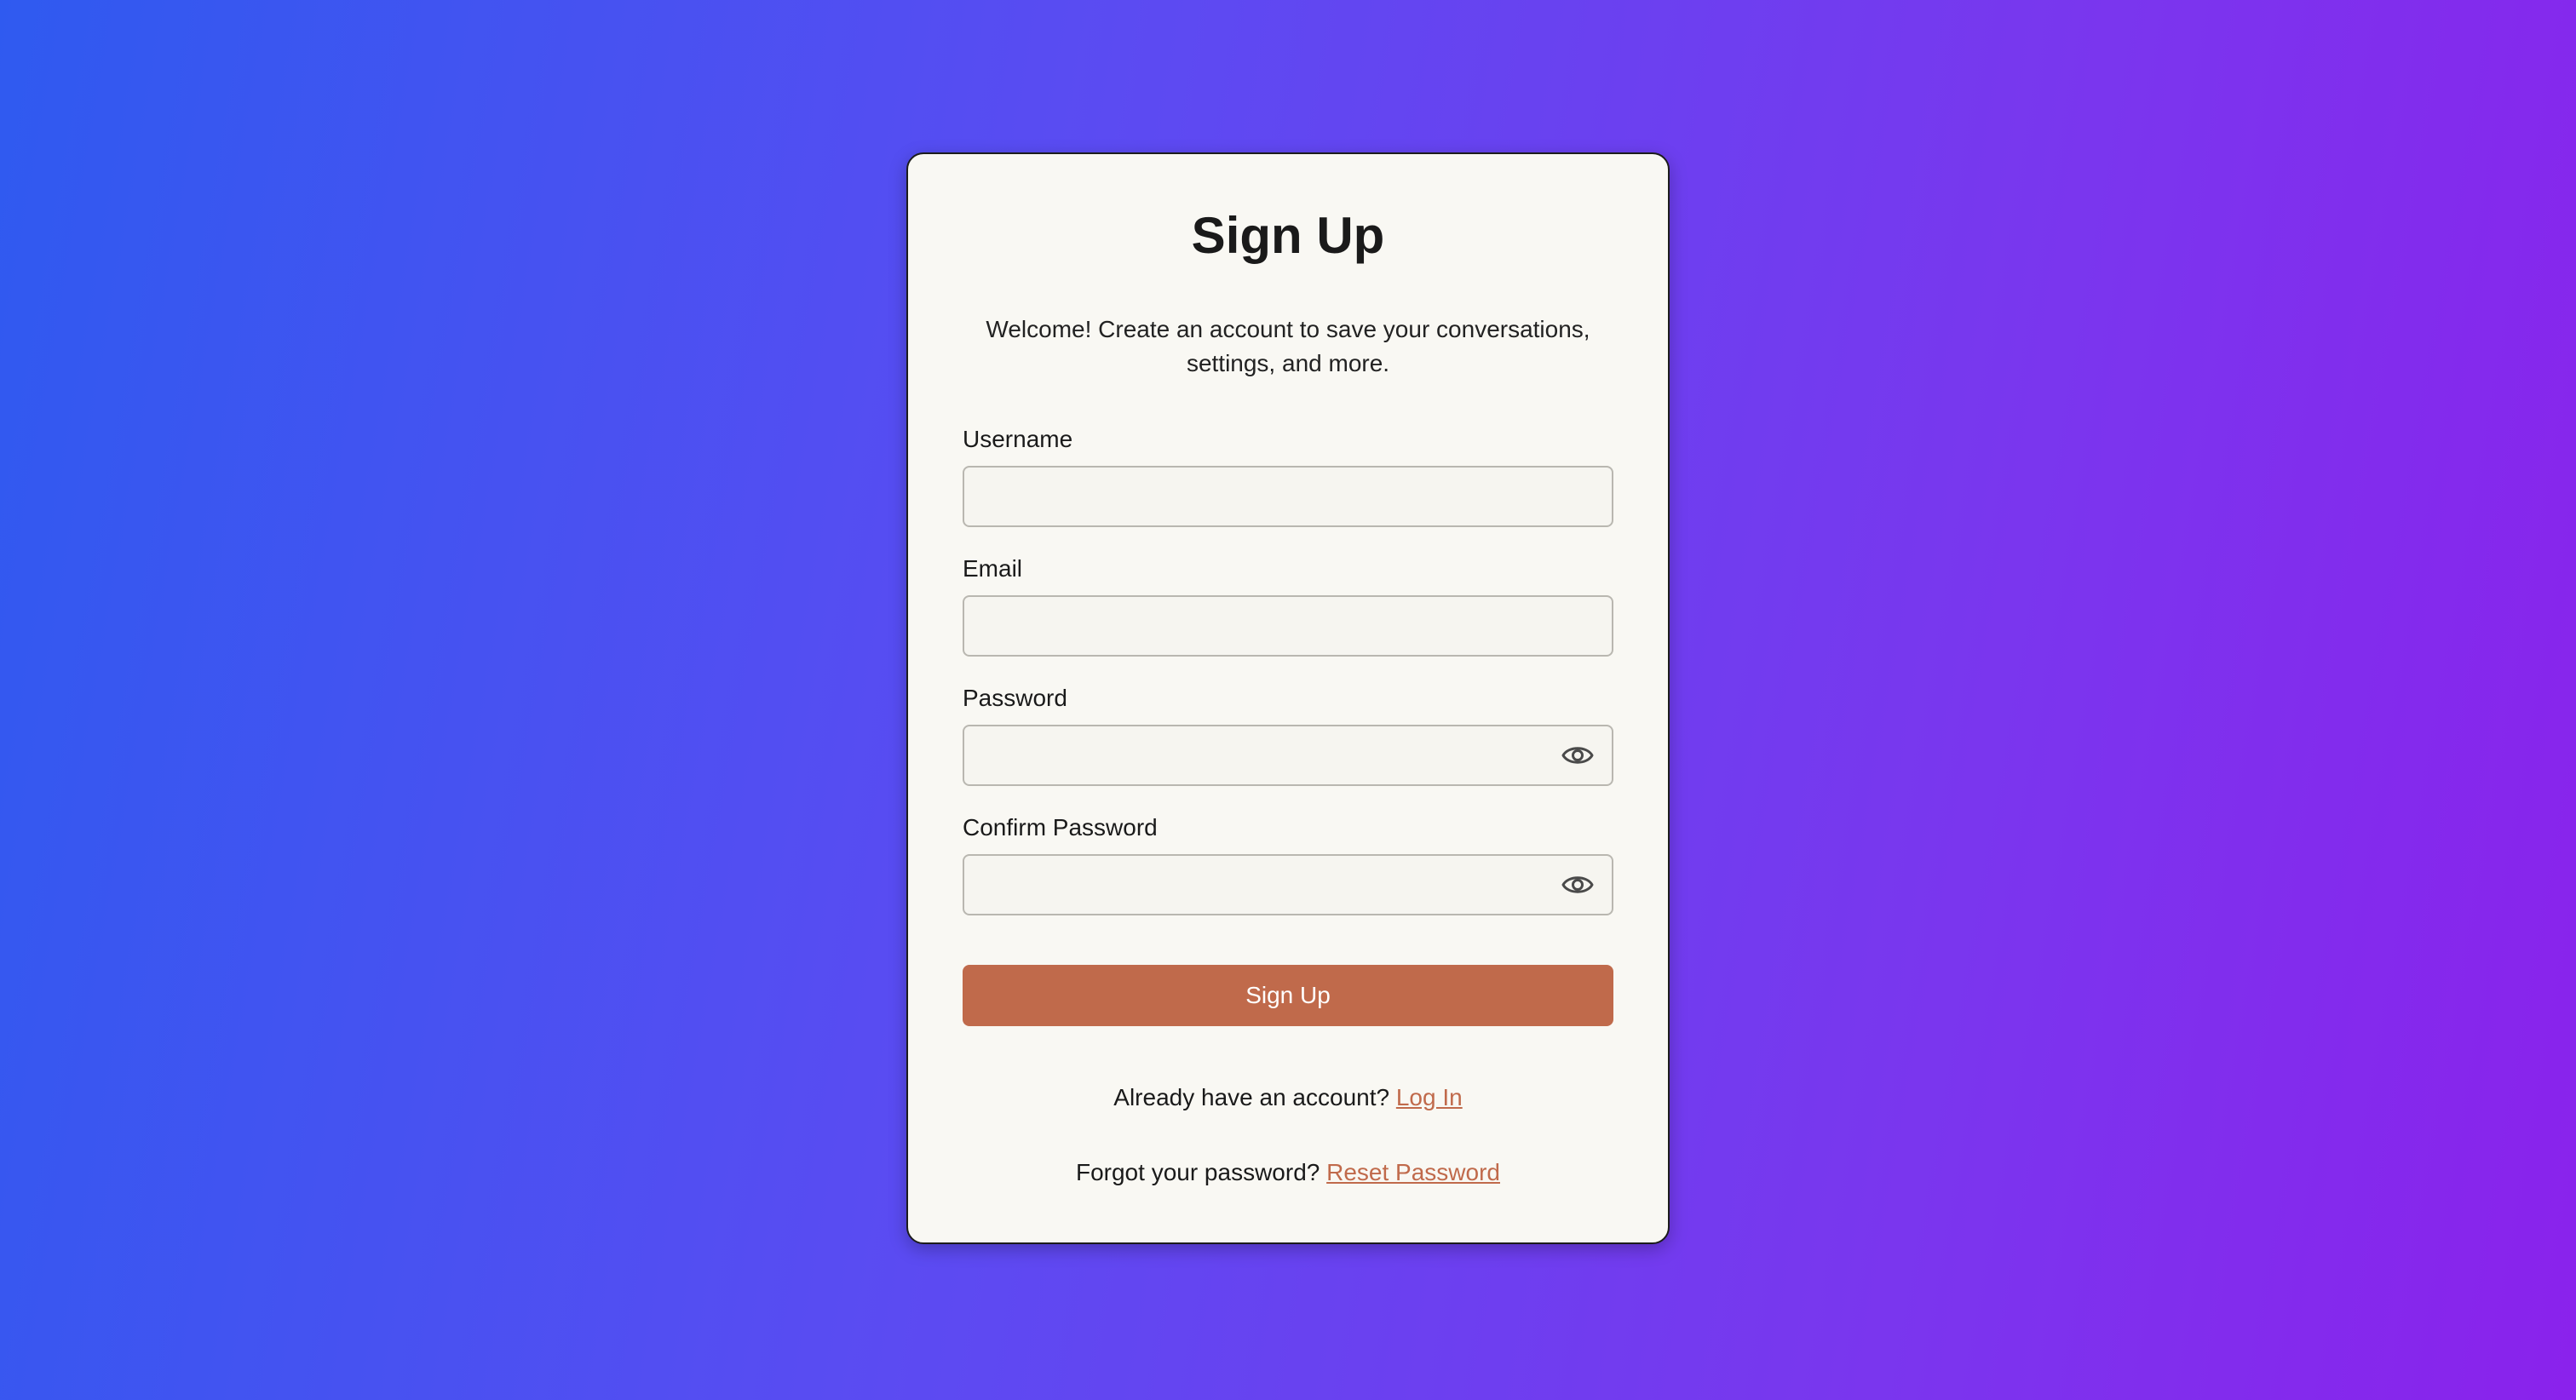  I want to click on password-field: Password, so click(1288, 735).